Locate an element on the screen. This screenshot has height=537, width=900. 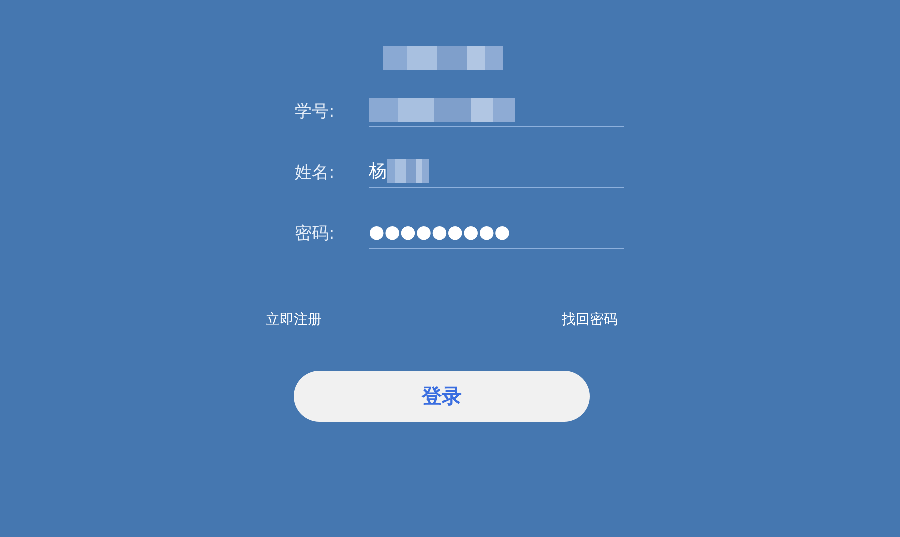
text-link: 找回密码 is located at coordinates (590, 320).